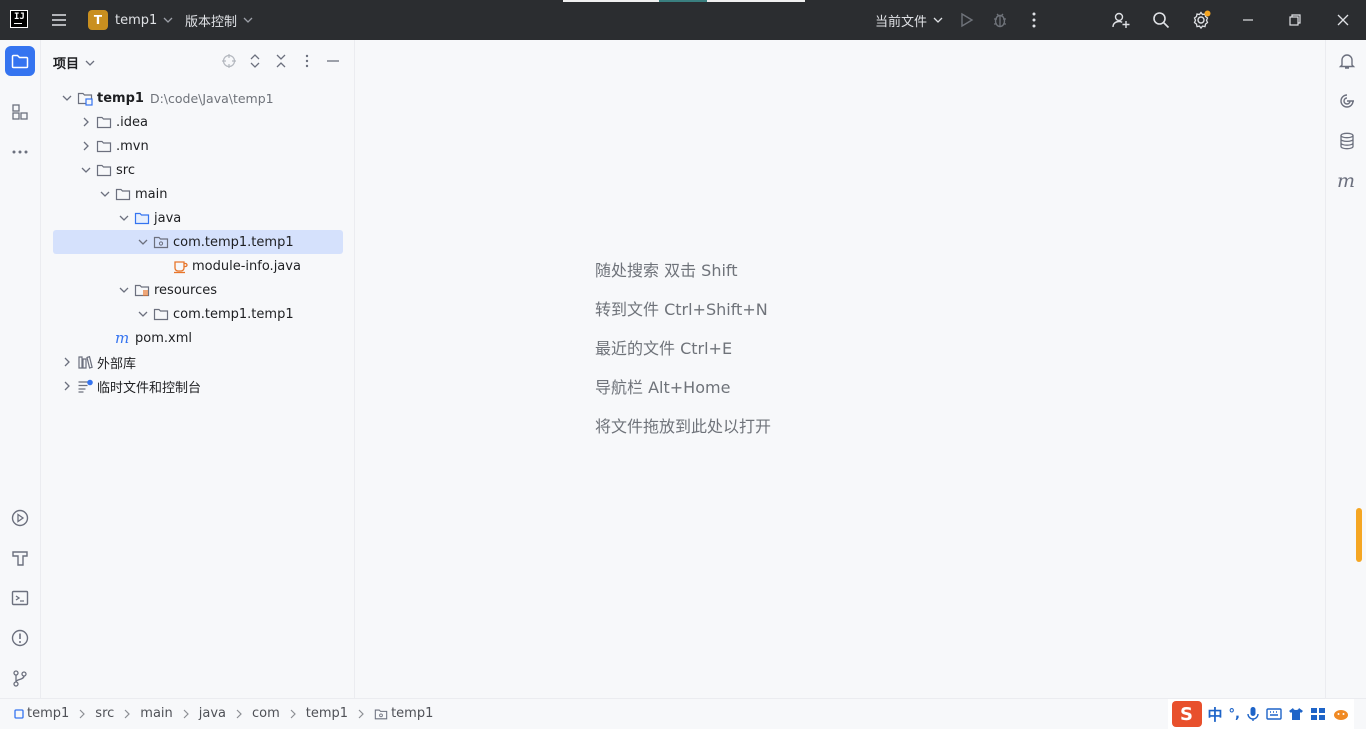  What do you see at coordinates (1161, 20) in the screenshot?
I see `search-icon` at bounding box center [1161, 20].